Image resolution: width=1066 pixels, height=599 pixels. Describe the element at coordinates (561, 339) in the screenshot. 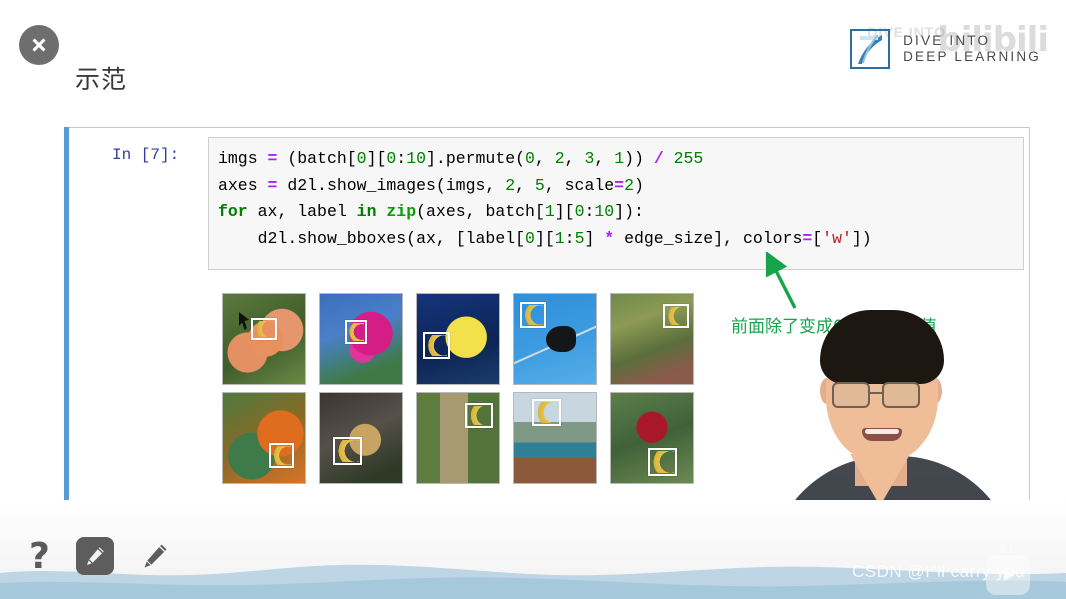

I see `bird-silhouette` at that location.